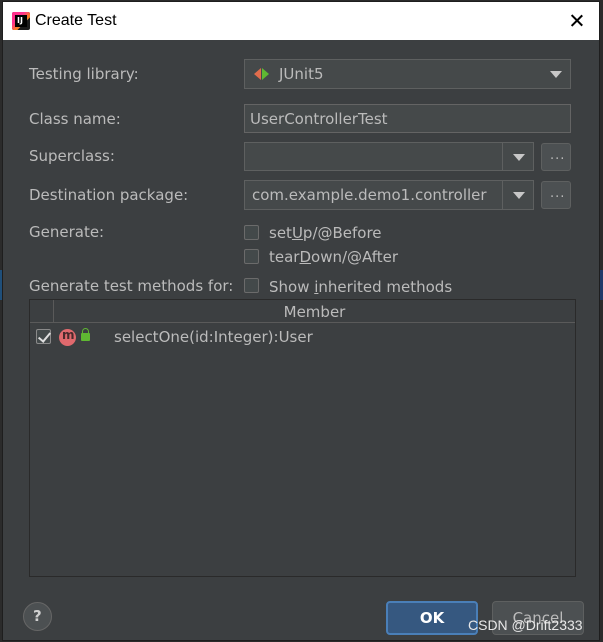  I want to click on ok-label: OK, so click(432, 618).